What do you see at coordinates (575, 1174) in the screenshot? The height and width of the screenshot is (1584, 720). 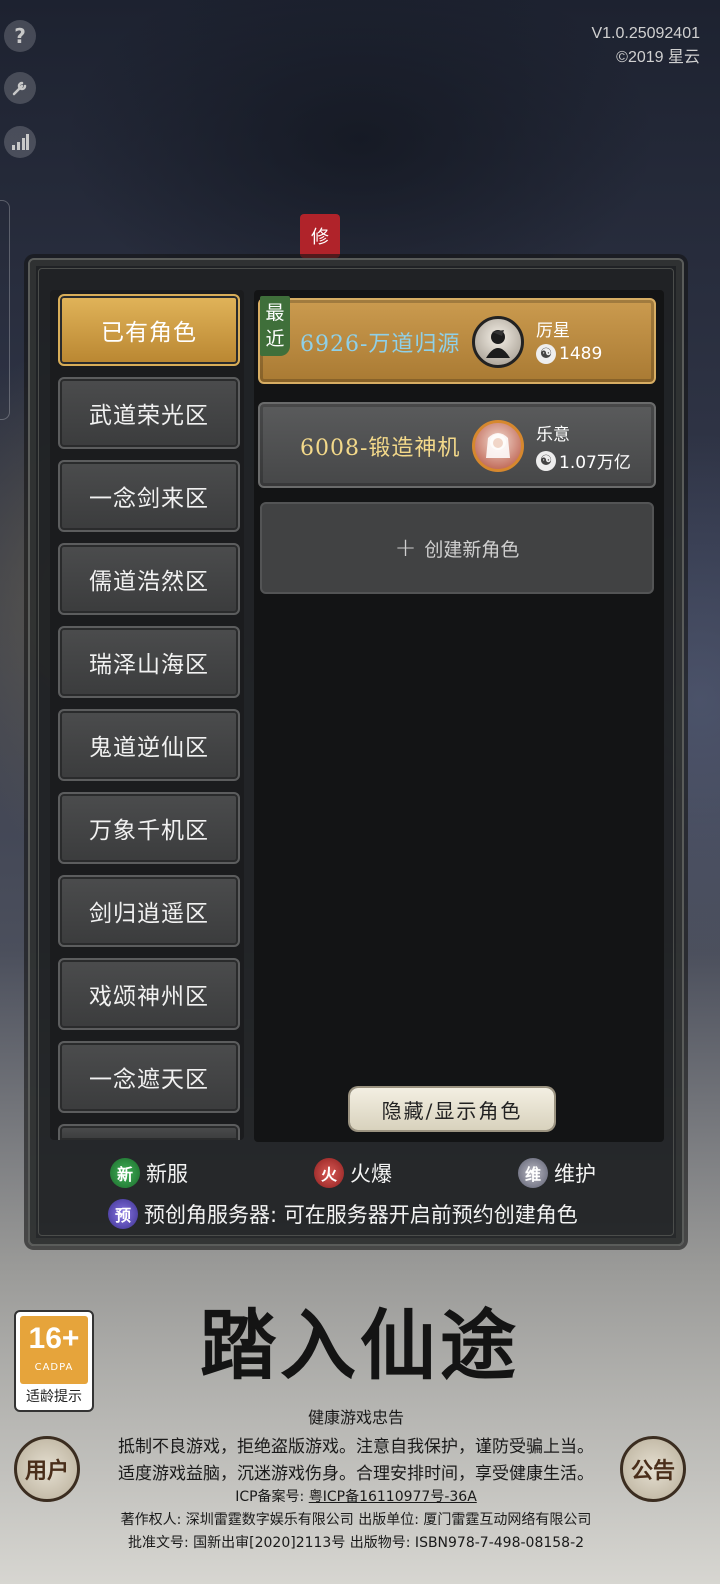 I see `legend-maint-label: 维护` at bounding box center [575, 1174].